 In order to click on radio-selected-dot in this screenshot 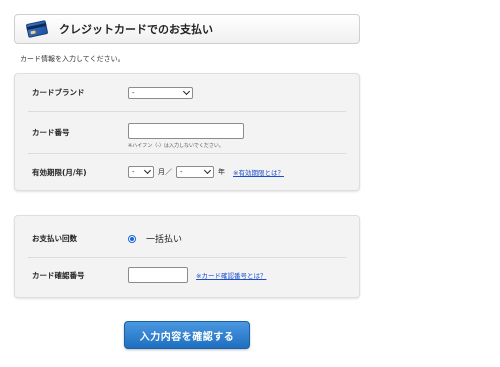, I will do `click(132, 238)`.